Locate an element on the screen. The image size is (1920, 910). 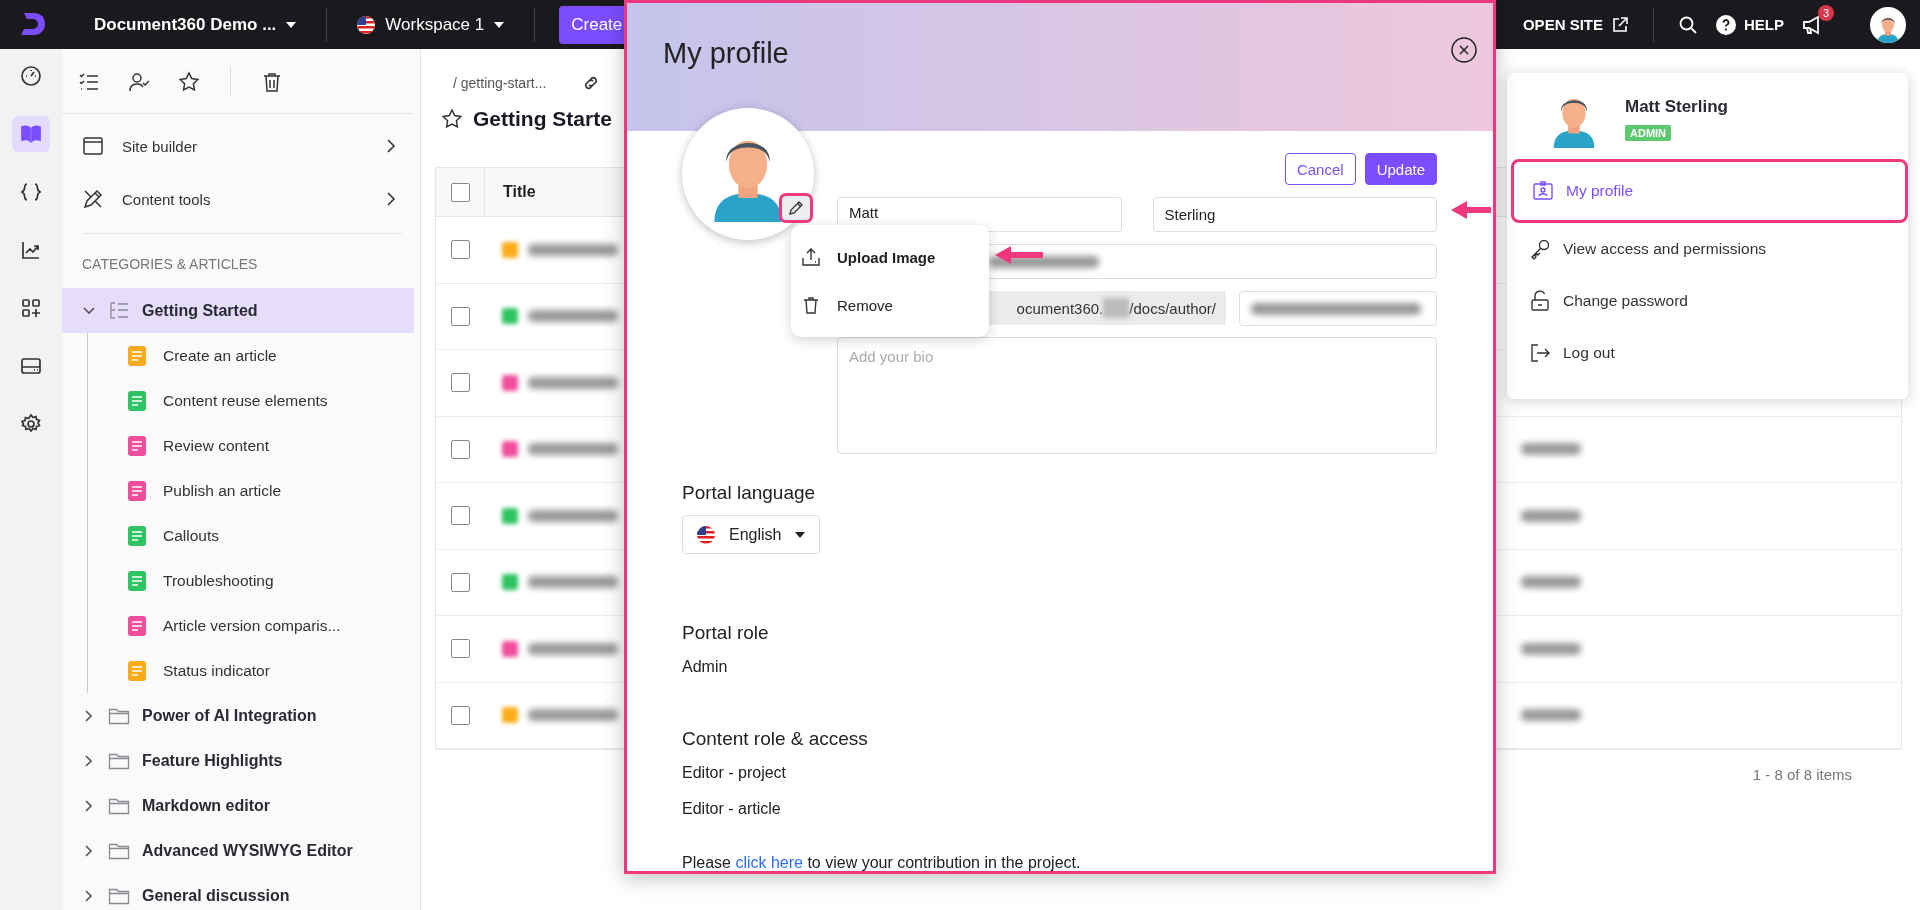
user-name: Matt Sterling is located at coordinates (1676, 107).